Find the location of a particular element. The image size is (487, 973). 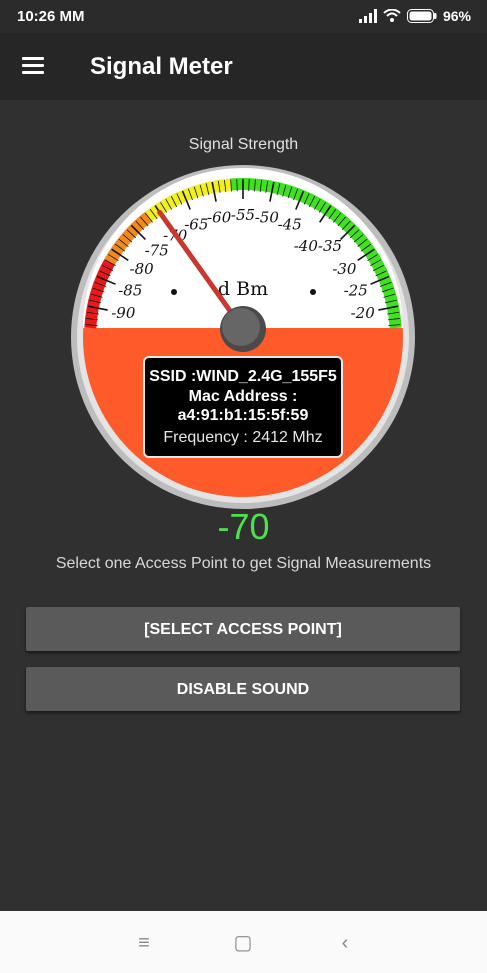

gauge-scale-label: -25 is located at coordinates (356, 290).